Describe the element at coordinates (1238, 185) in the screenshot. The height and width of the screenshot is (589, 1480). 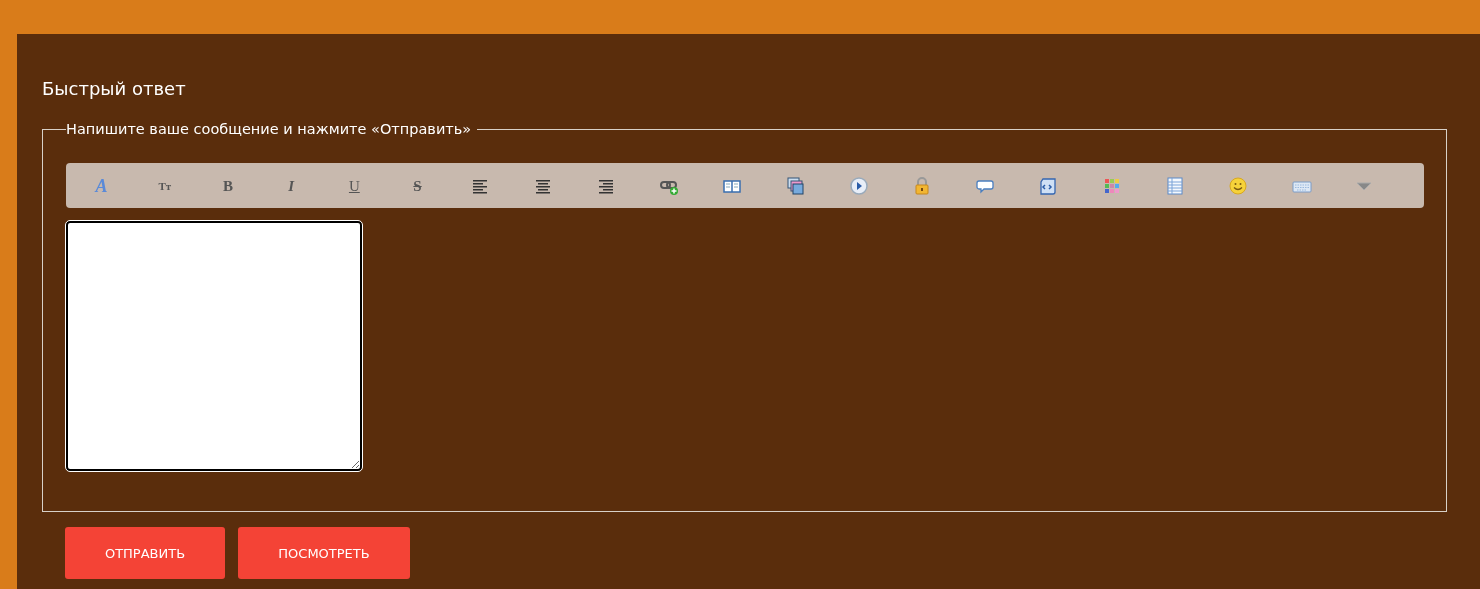
I see `smiley-icon` at that location.